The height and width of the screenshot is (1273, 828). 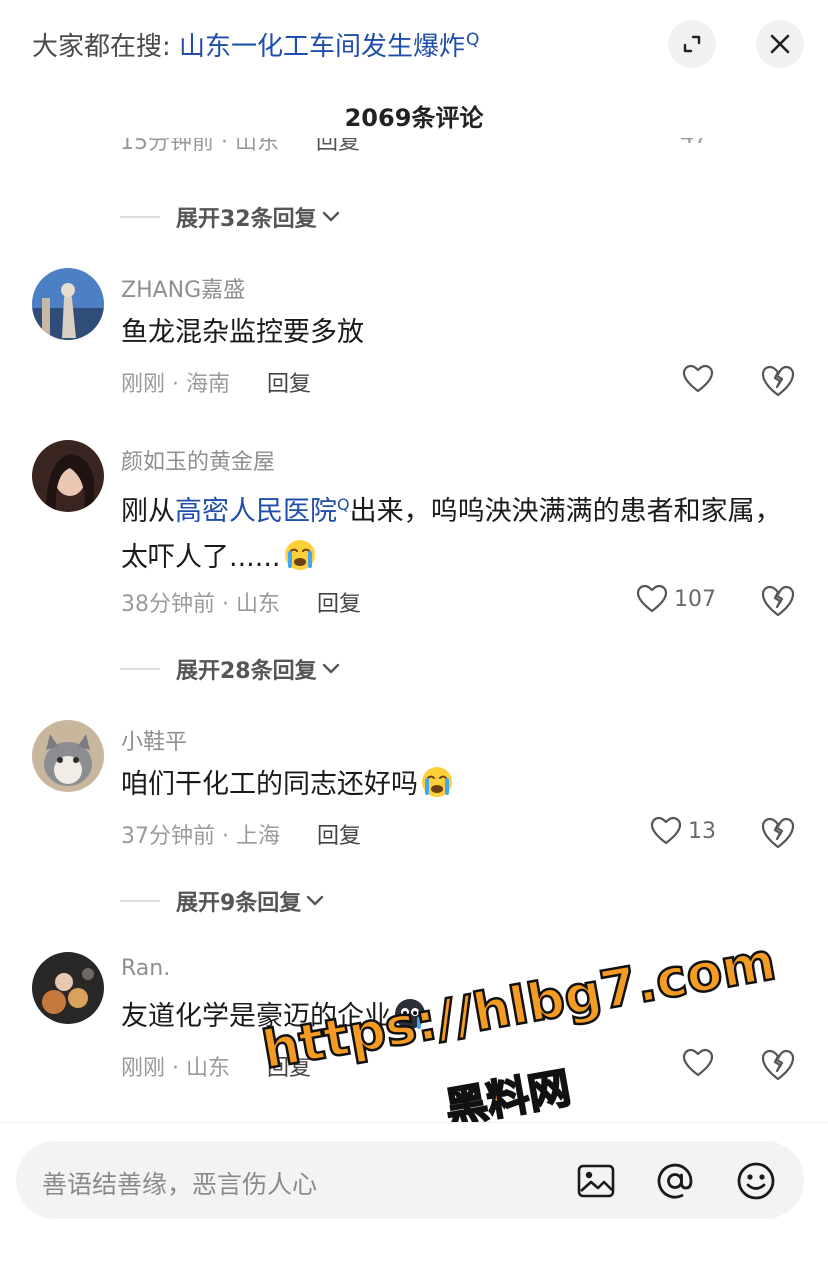 What do you see at coordinates (322, 47) in the screenshot?
I see `trending-search-term: 山东一化工车间发生爆炸` at bounding box center [322, 47].